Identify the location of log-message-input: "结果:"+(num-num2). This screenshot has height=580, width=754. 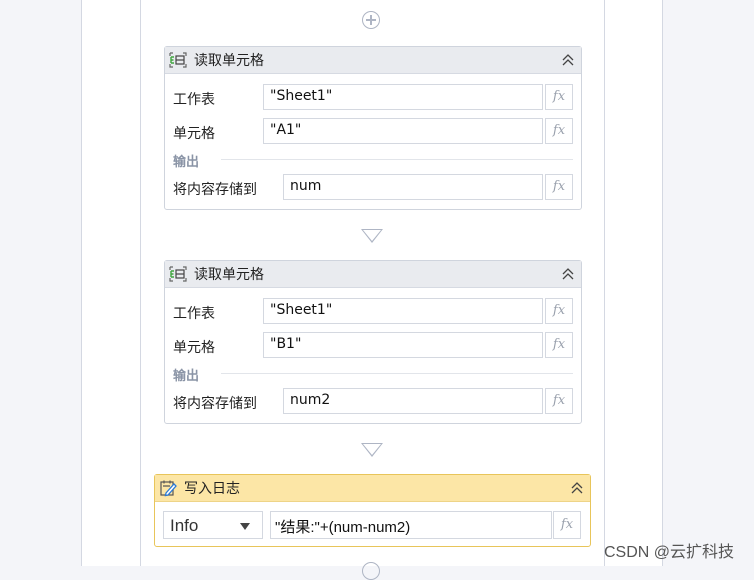
(411, 525).